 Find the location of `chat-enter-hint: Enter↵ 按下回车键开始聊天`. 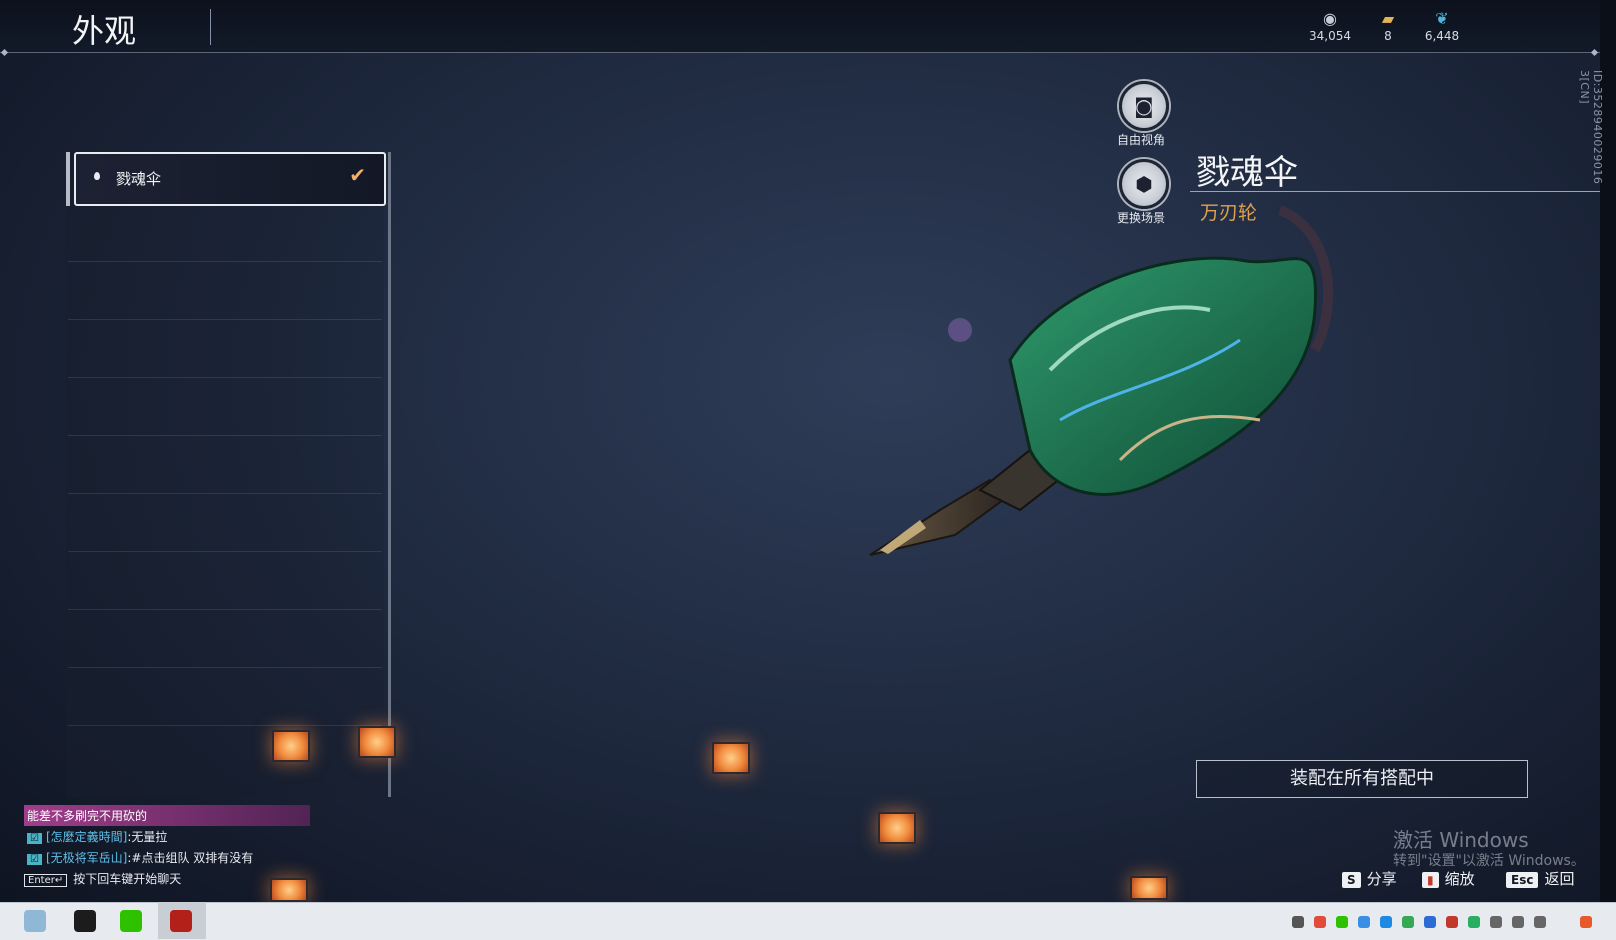

chat-enter-hint: Enter↵ 按下回车键开始聊天 is located at coordinates (102, 878).